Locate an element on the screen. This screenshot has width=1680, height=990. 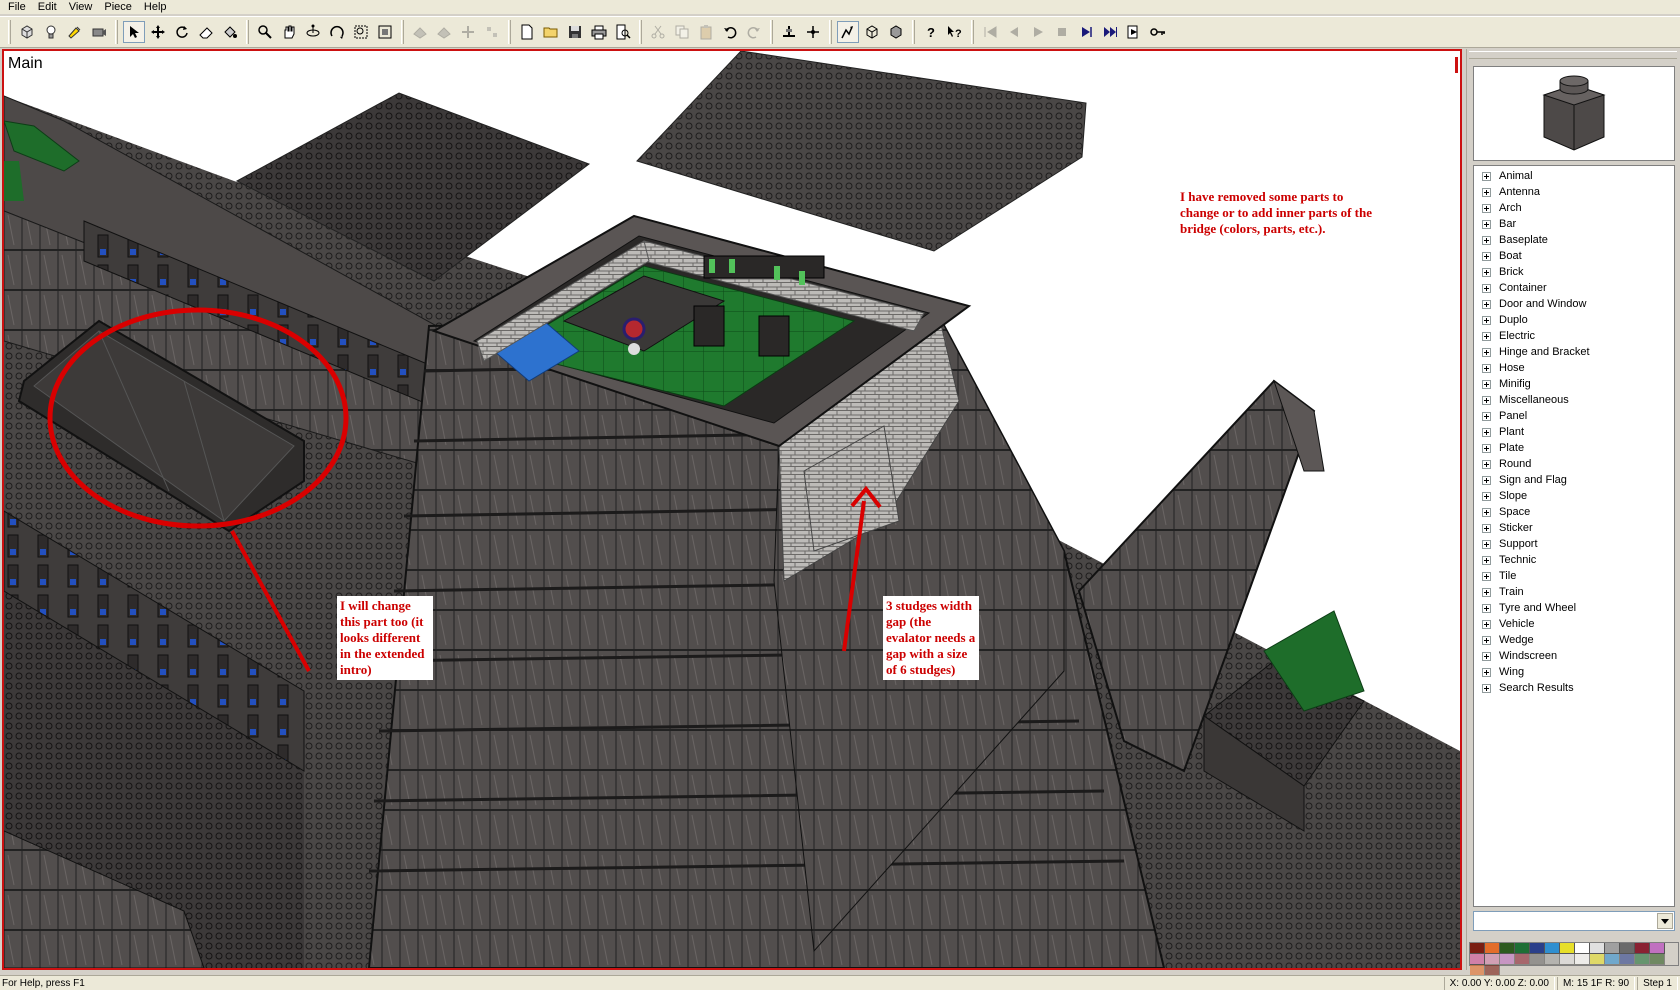
save-icon is located at coordinates (575, 32).